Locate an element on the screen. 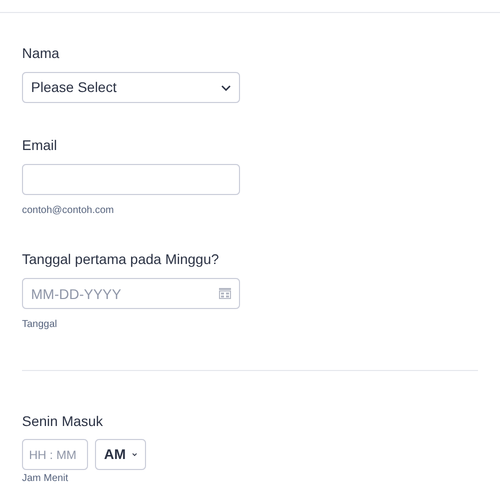  field-label: Tanggal pertama pada Minggu? is located at coordinates (120, 259).